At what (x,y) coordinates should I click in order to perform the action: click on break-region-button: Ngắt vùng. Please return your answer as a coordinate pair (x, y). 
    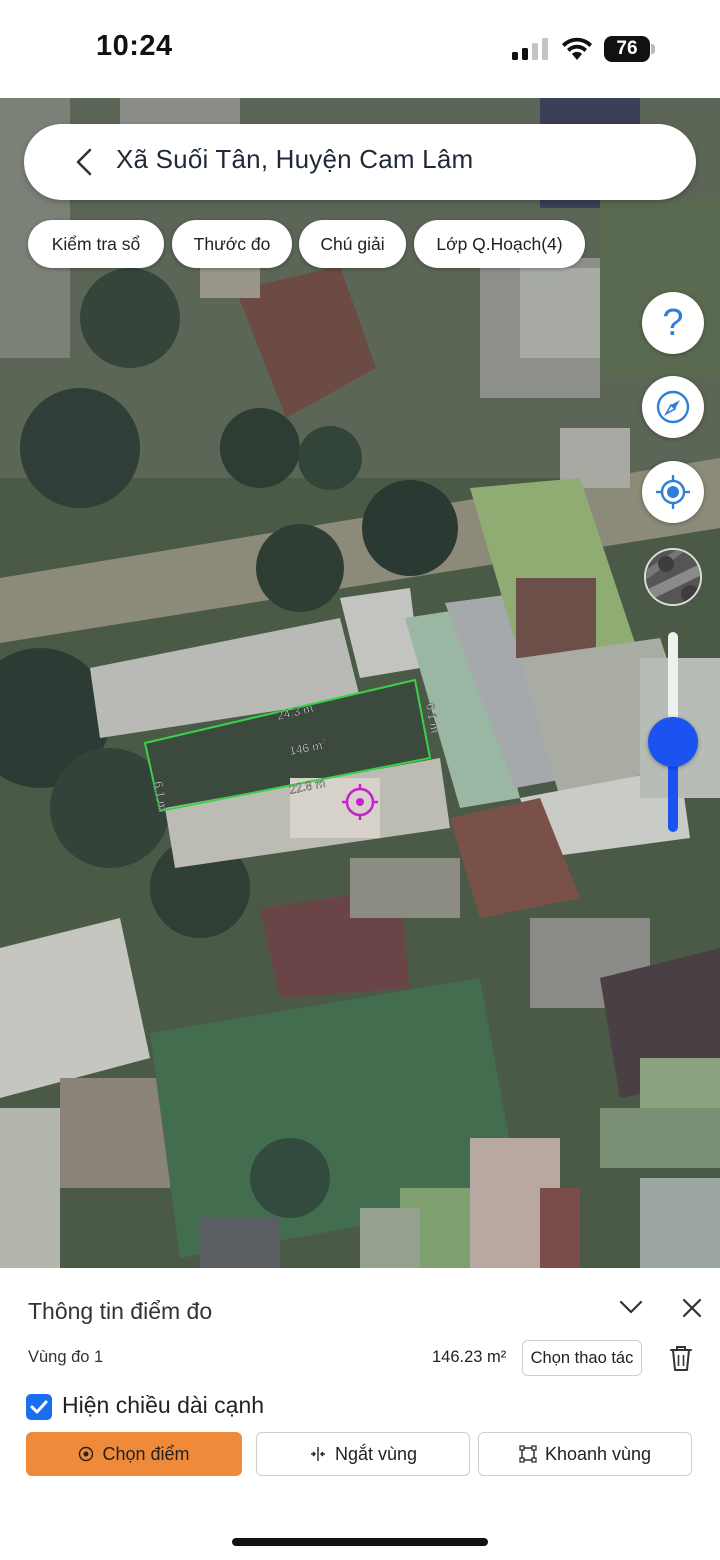
    Looking at the image, I should click on (363, 1454).